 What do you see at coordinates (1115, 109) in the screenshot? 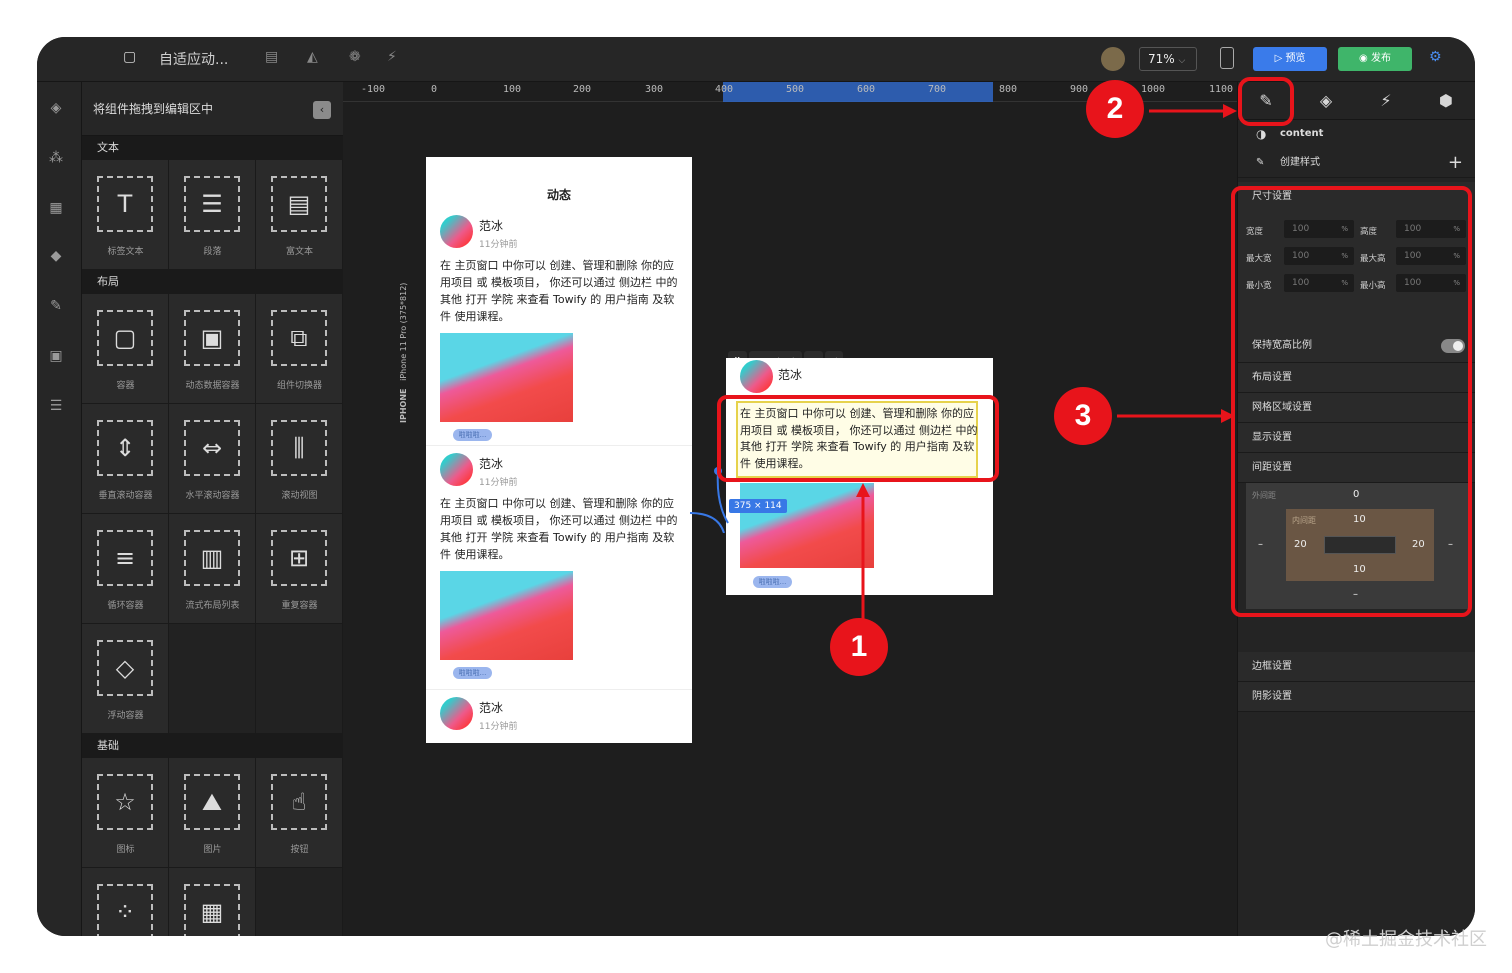
I see `annotation-badge-2: 2` at bounding box center [1115, 109].